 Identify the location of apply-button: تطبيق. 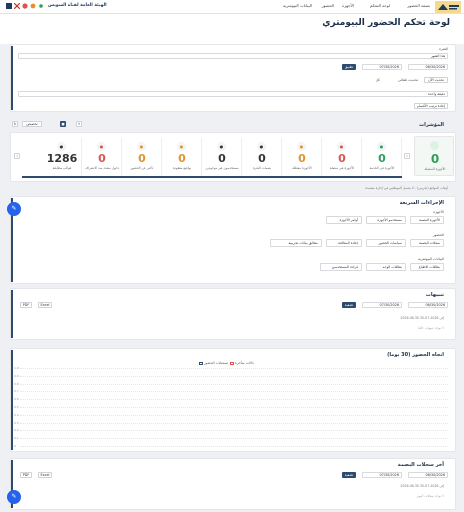
(349, 67).